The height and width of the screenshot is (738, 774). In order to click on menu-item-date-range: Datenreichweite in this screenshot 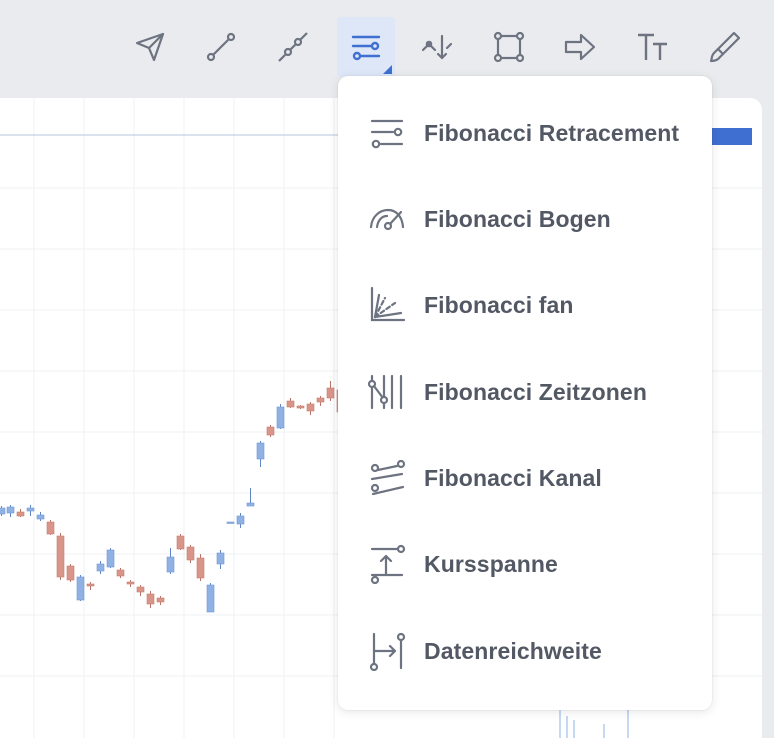, I will do `click(525, 651)`.